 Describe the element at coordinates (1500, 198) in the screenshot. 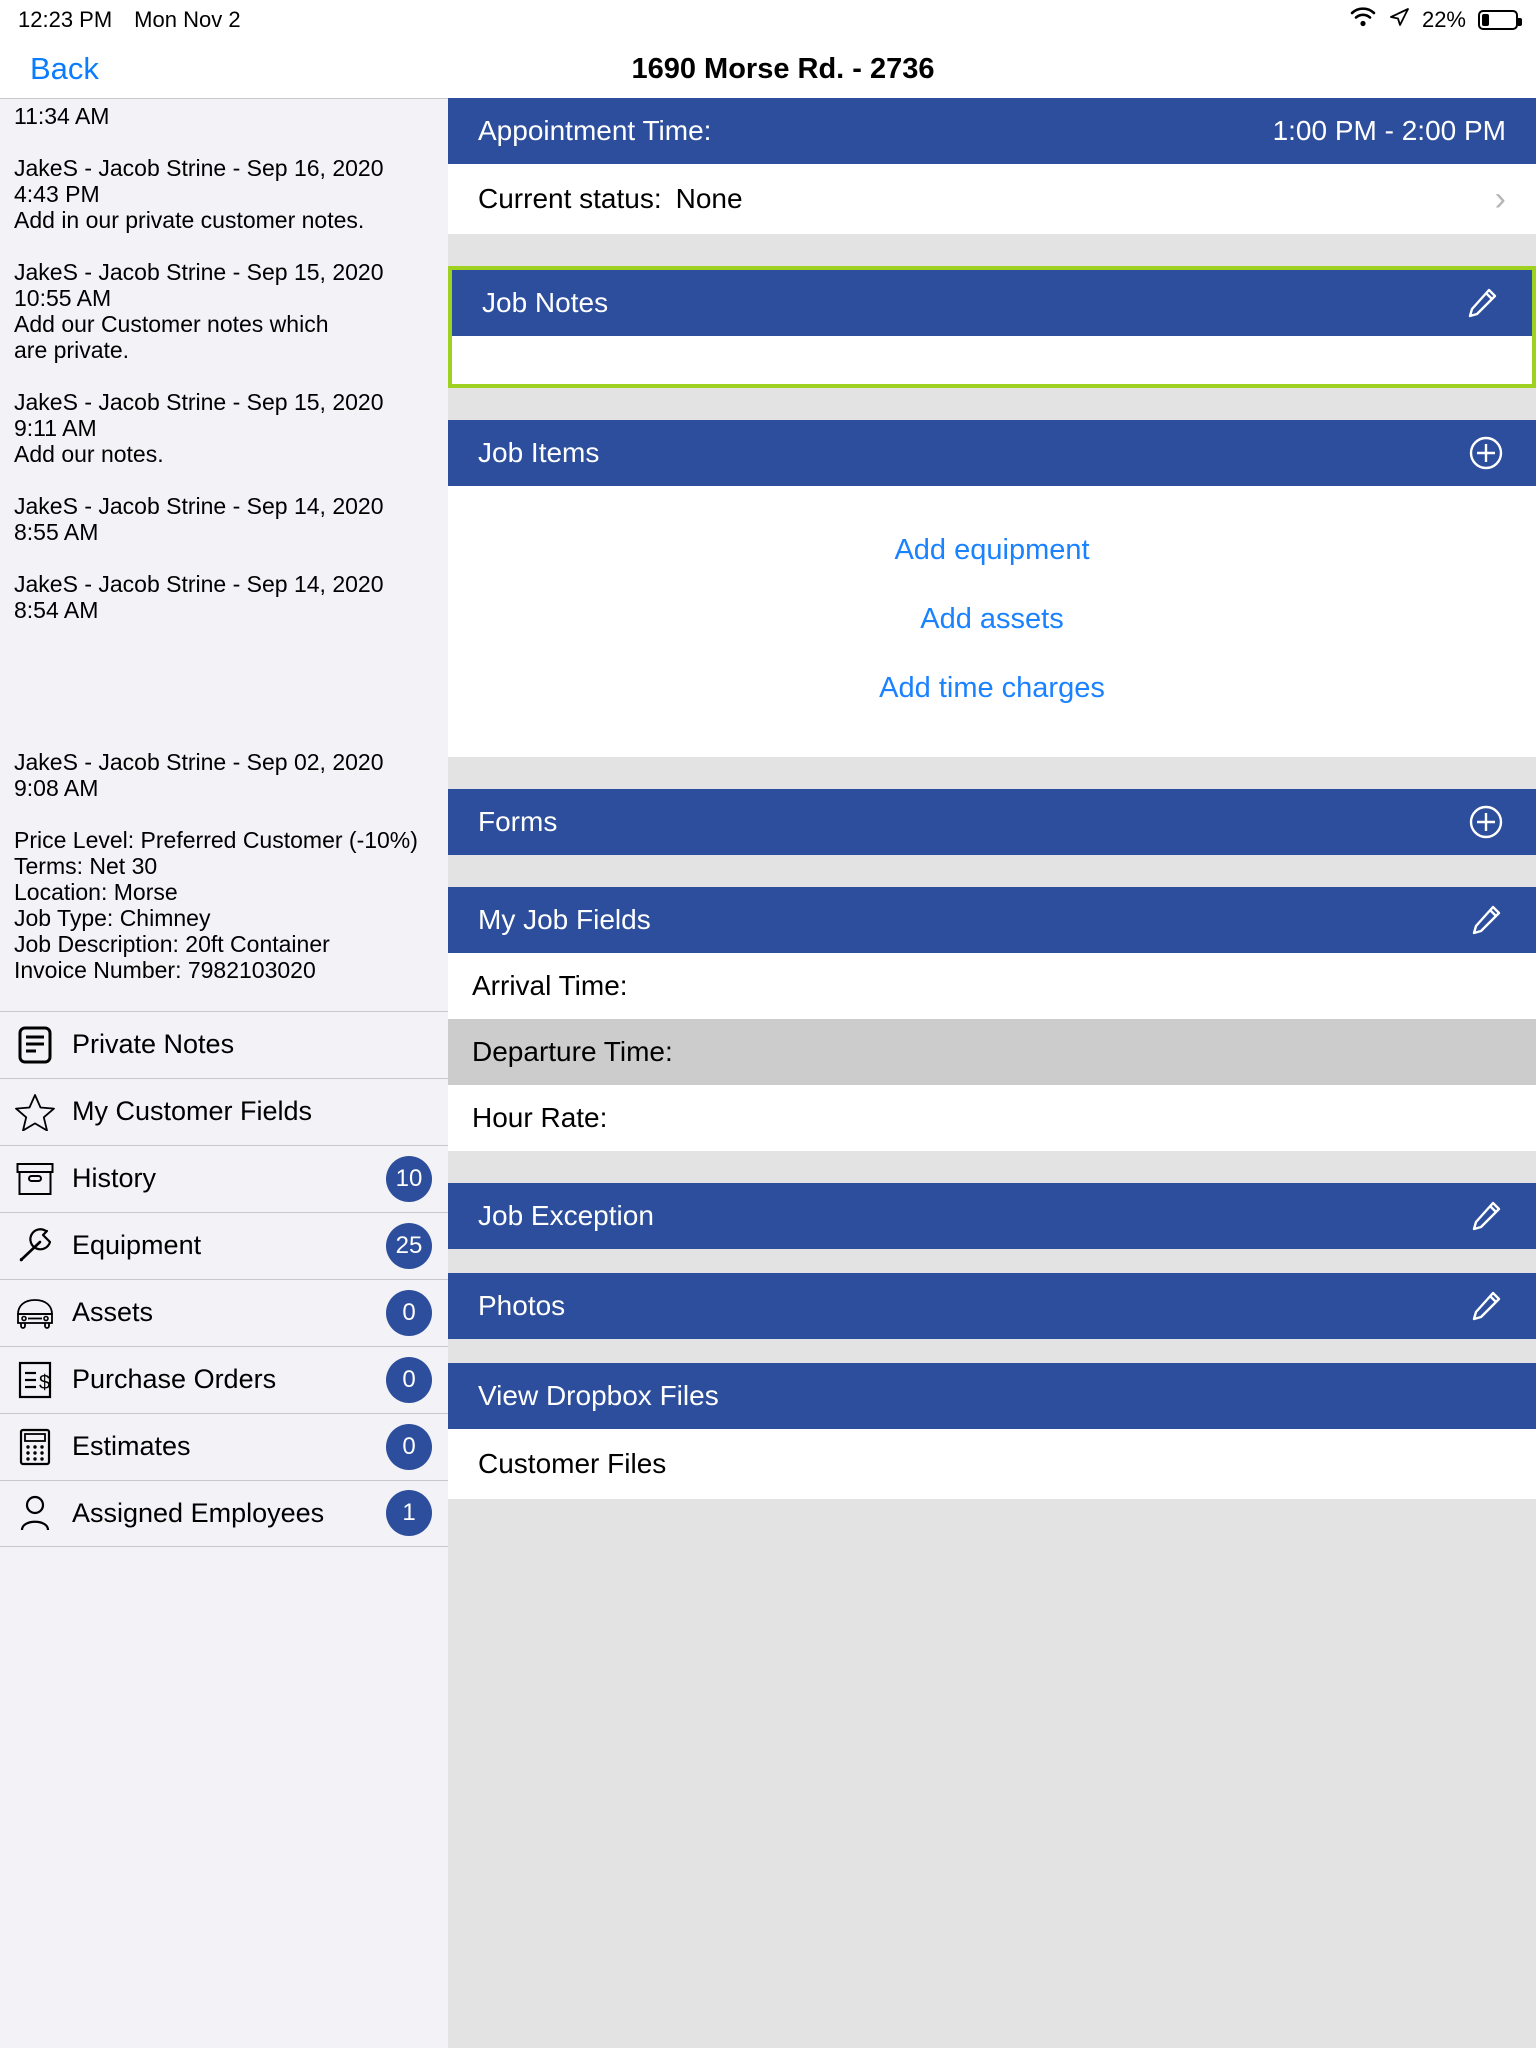

I see `chevron-right-icon: ›` at that location.